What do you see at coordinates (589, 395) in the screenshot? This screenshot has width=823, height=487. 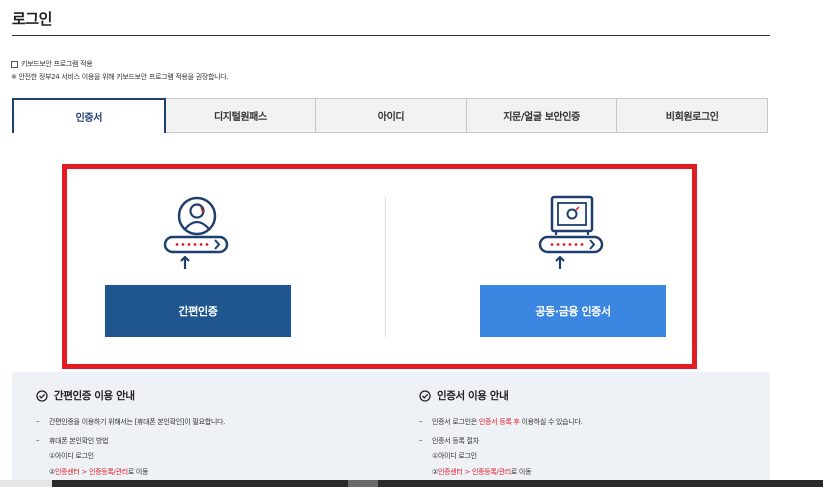 I see `certificate-guide-heading: 인증서 이용 안내` at bounding box center [589, 395].